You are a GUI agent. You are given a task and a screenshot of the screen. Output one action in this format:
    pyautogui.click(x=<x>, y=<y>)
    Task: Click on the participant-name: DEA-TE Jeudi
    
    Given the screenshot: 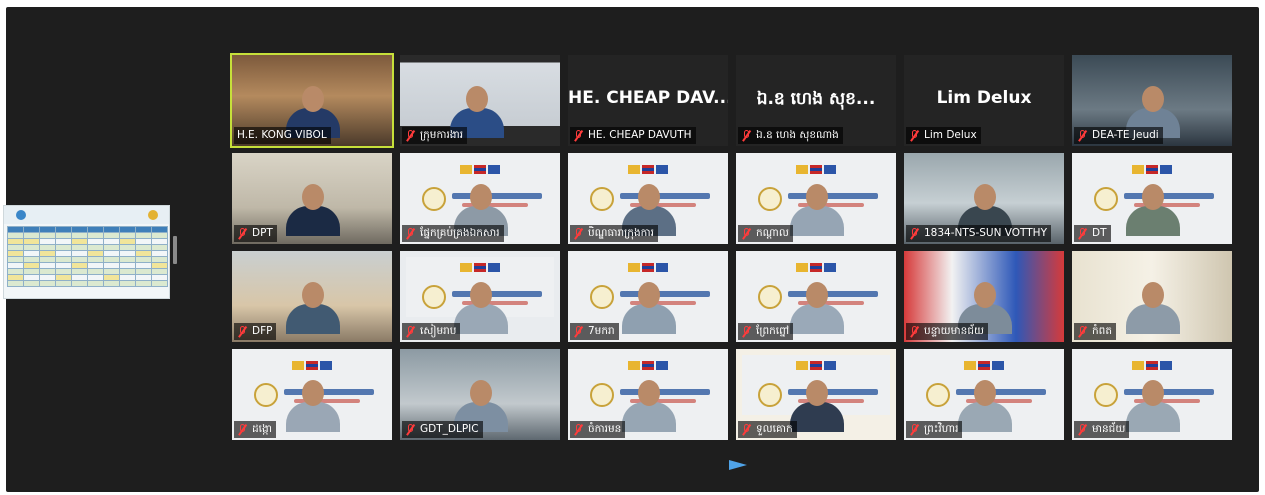 What is the action you would take?
    pyautogui.click(x=1125, y=135)
    